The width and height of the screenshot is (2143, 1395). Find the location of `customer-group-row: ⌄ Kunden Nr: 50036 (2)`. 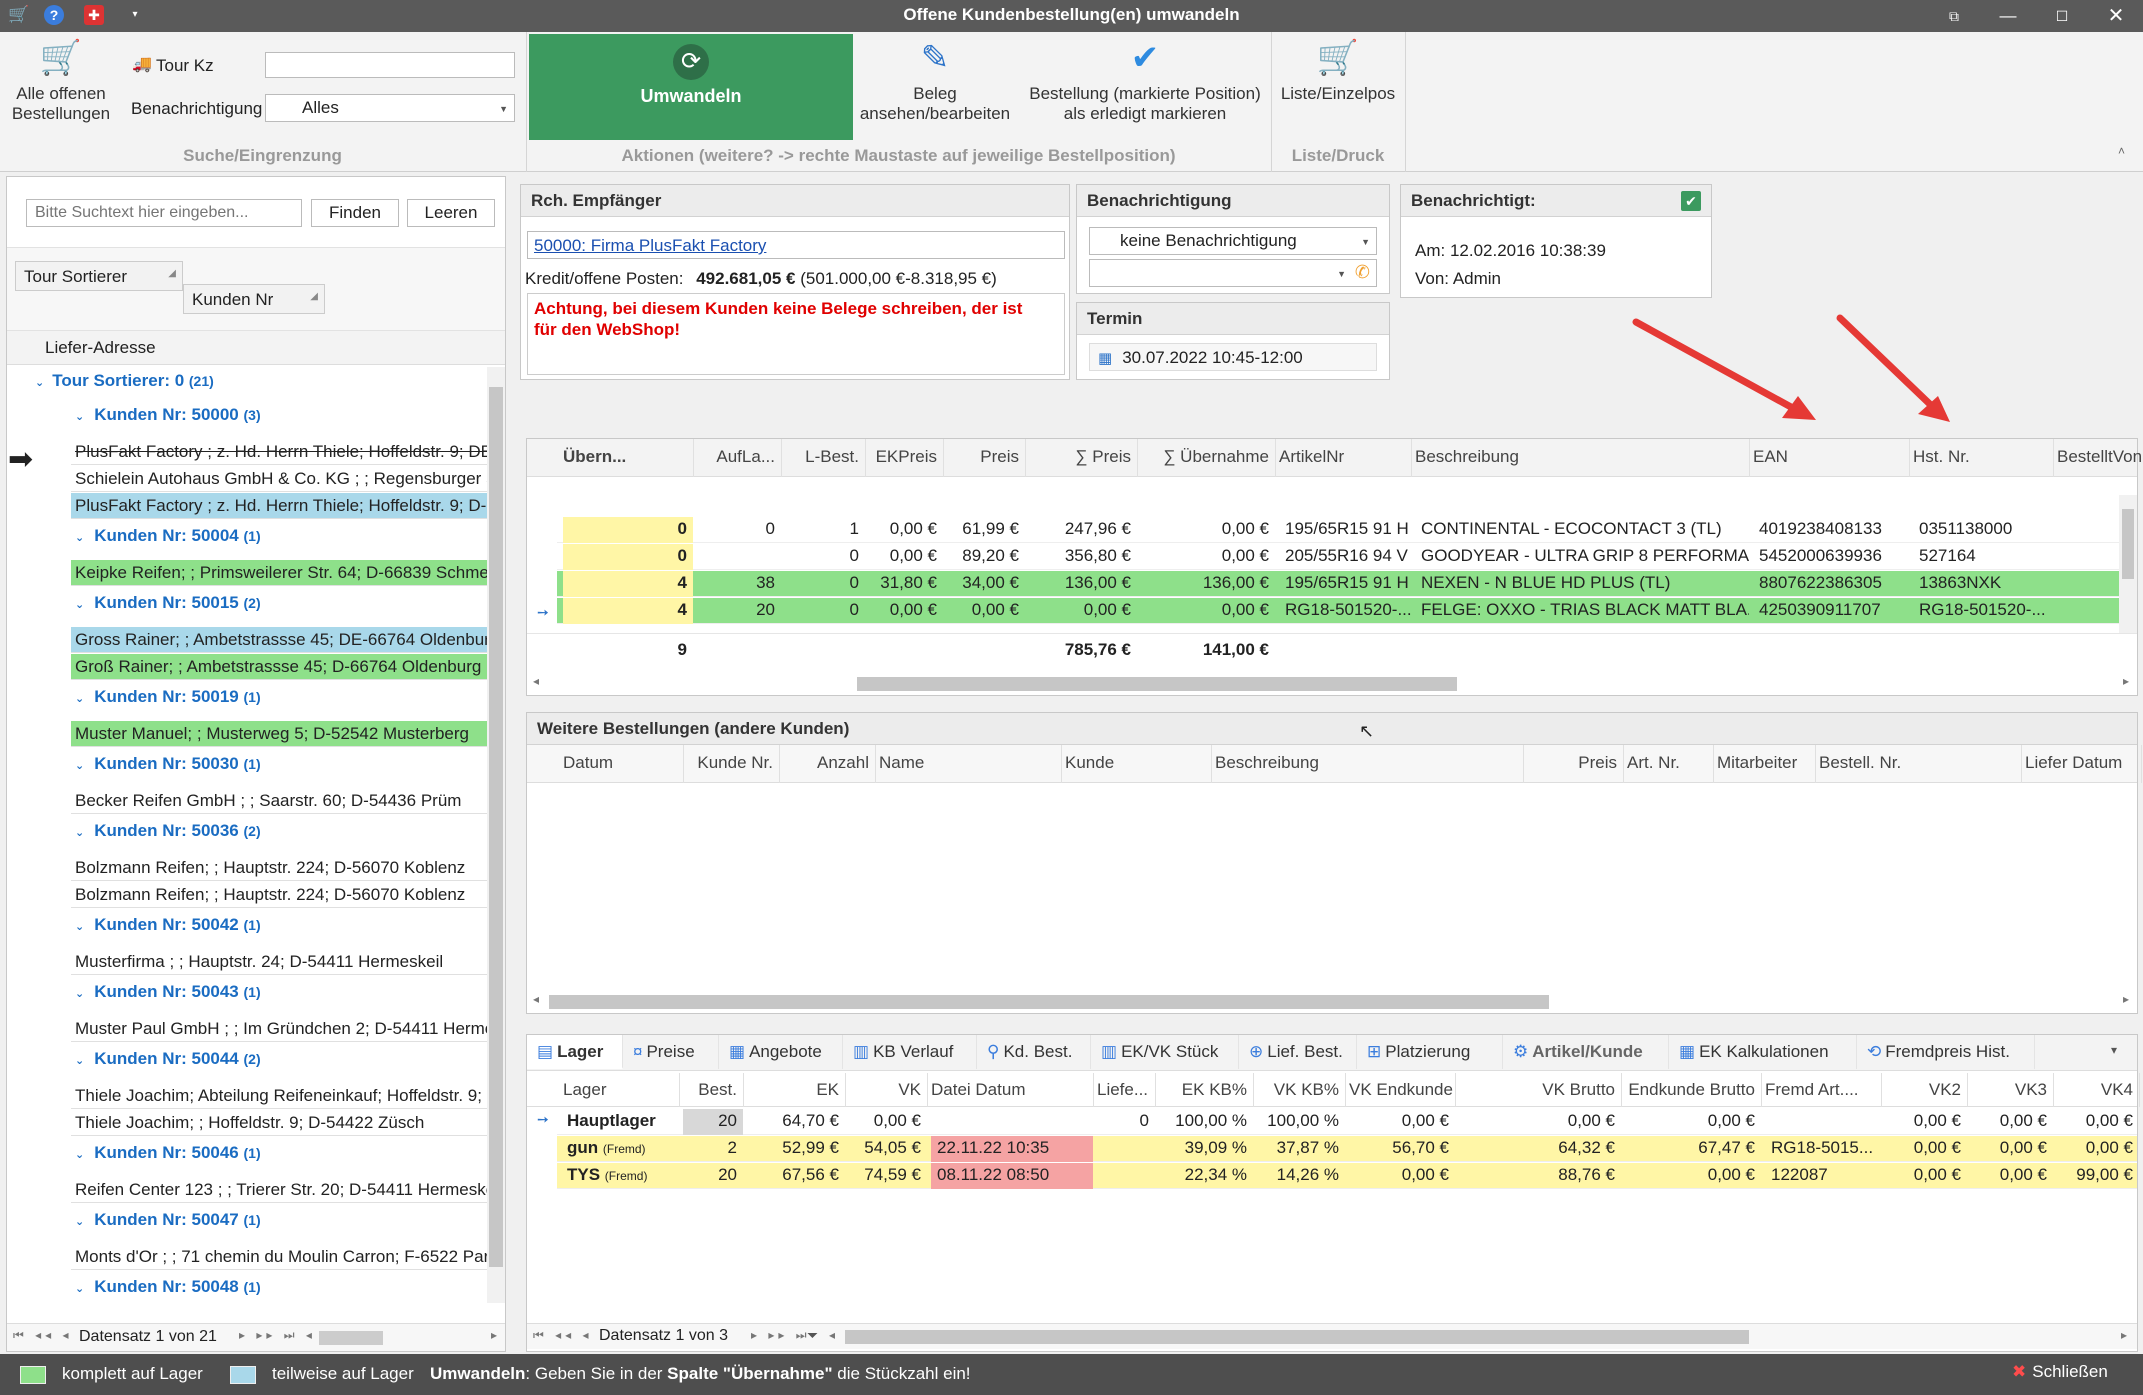

customer-group-row: ⌄ Kunden Nr: 50036 (2) is located at coordinates (168, 836).